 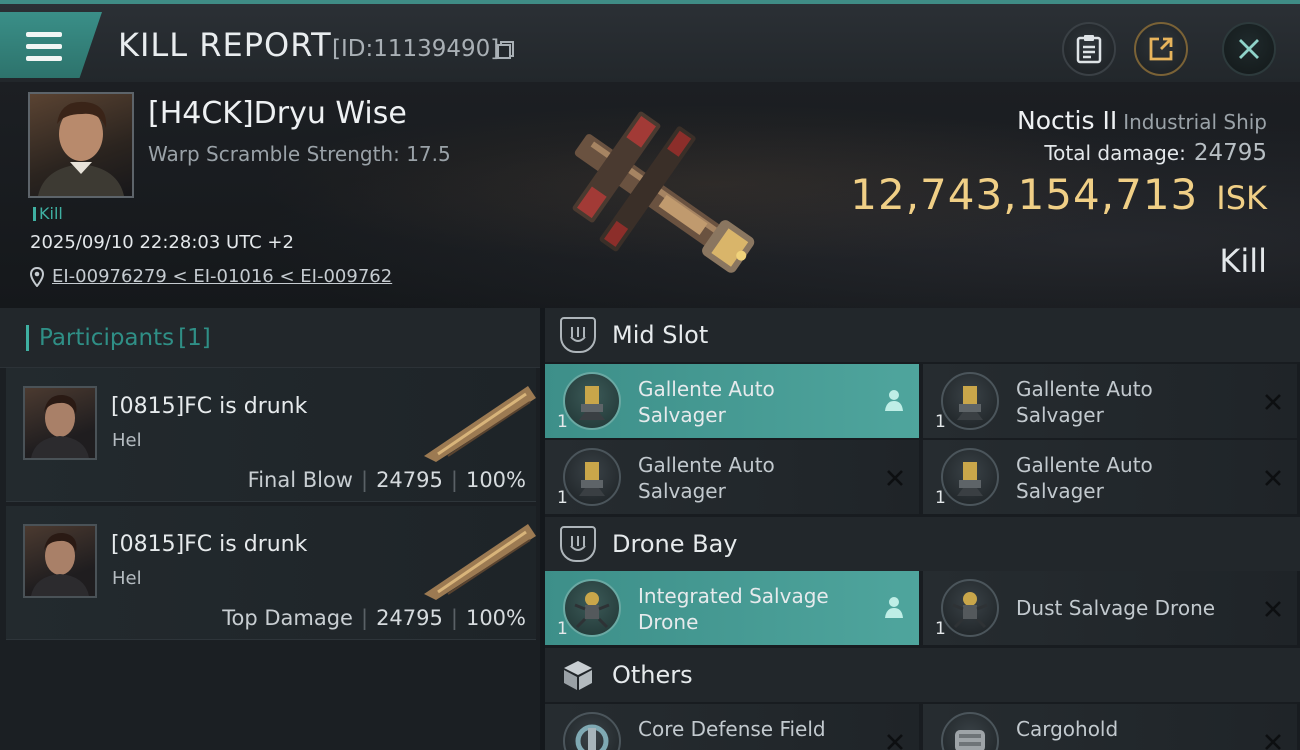 I want to click on kill-datetime: 2025/09/10 22:28:03 UTC +2, so click(x=162, y=242).